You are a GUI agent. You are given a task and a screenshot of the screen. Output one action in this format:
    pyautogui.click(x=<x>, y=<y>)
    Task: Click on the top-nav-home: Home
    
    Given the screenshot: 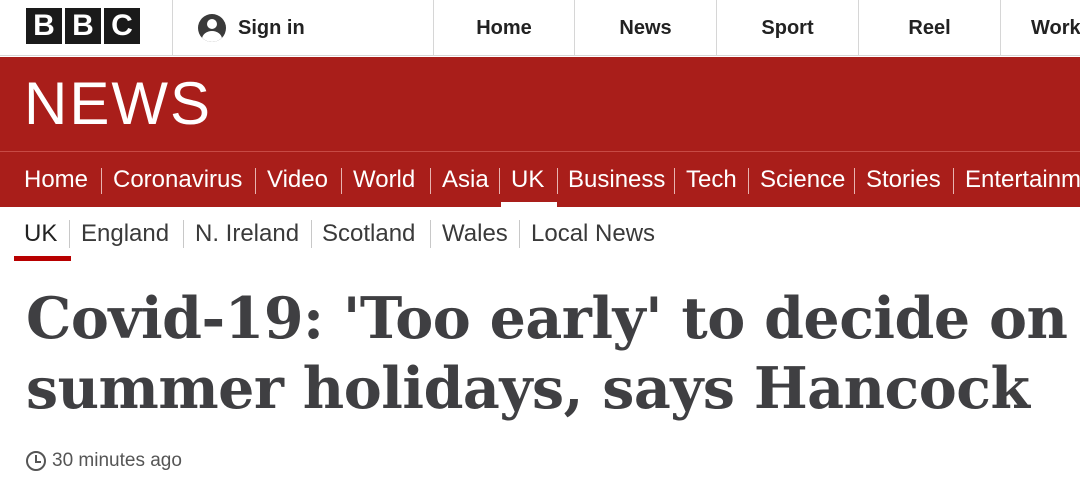 What is the action you would take?
    pyautogui.click(x=504, y=28)
    